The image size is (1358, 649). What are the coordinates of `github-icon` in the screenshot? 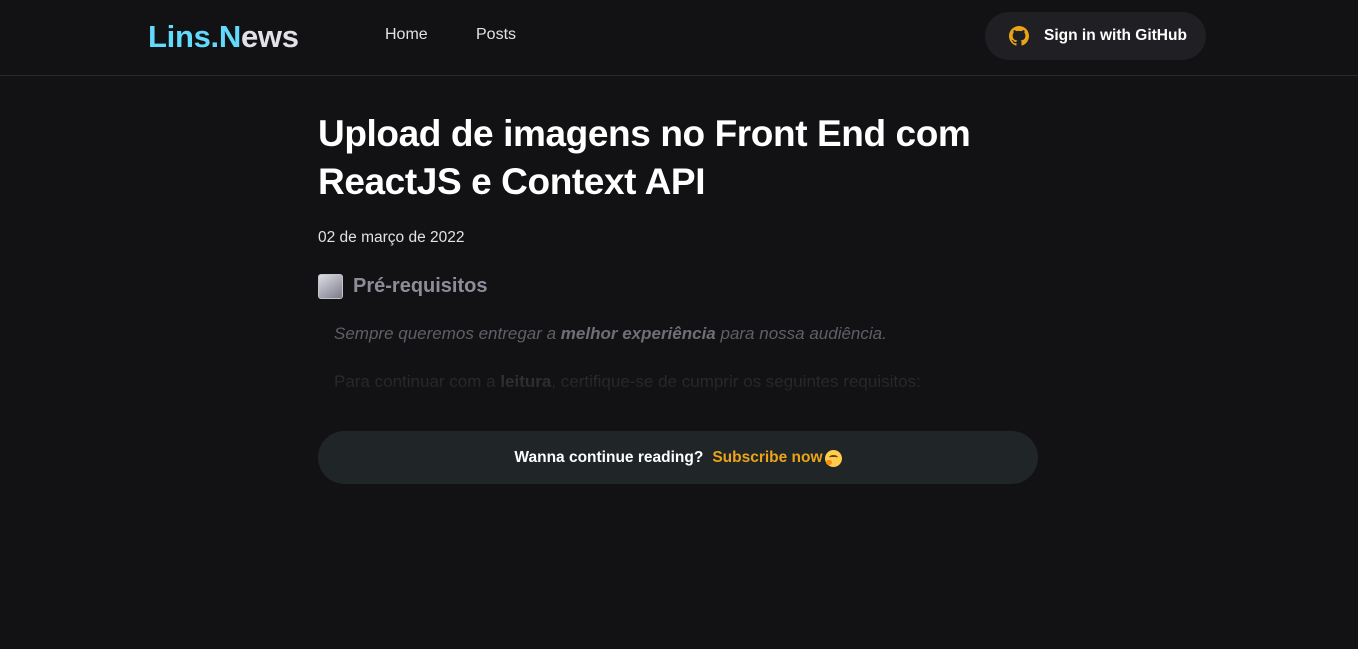 It's located at (1019, 36).